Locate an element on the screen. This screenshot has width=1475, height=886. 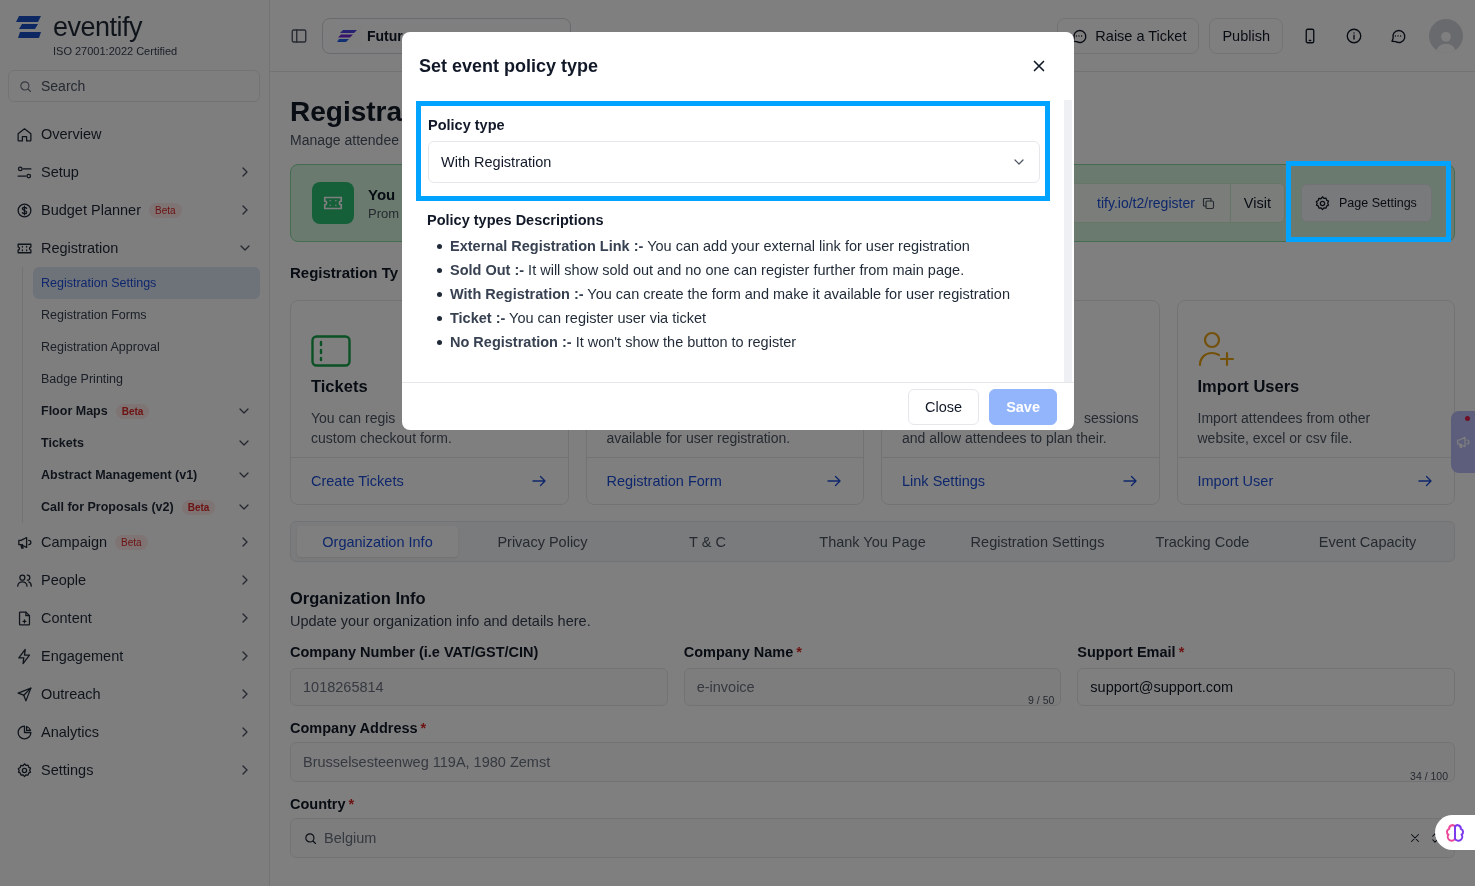
sidebar-subitem: Floor Maps Beta is located at coordinates (146, 411).